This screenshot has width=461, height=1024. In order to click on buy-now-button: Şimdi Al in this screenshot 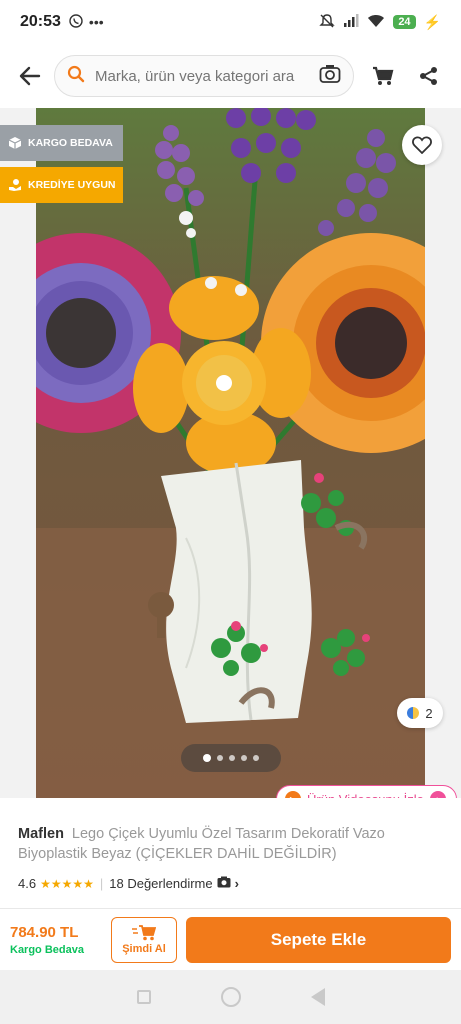, I will do `click(144, 939)`.